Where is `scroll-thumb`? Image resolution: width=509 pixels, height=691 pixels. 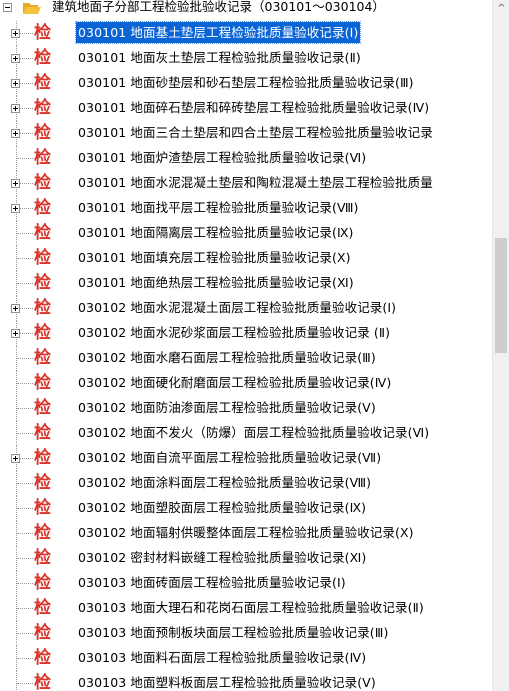
scroll-thumb is located at coordinates (501, 295).